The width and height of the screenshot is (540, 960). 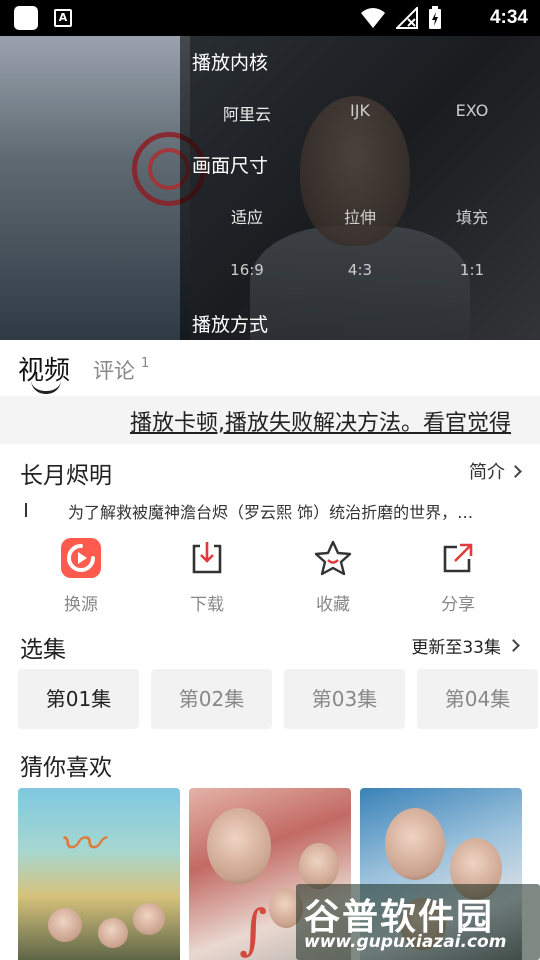 I want to click on status-bar: A 4:34, so click(x=270, y=18).